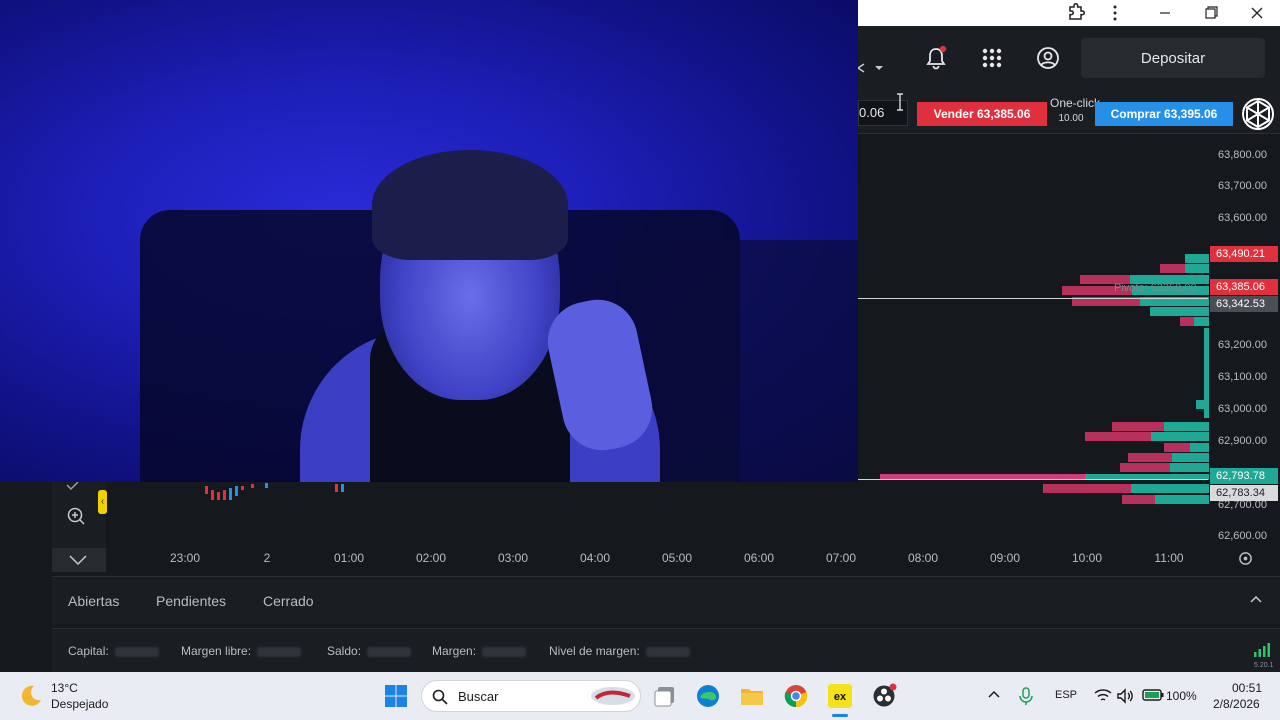  What do you see at coordinates (1256, 600) in the screenshot?
I see `chevron-up-icon` at bounding box center [1256, 600].